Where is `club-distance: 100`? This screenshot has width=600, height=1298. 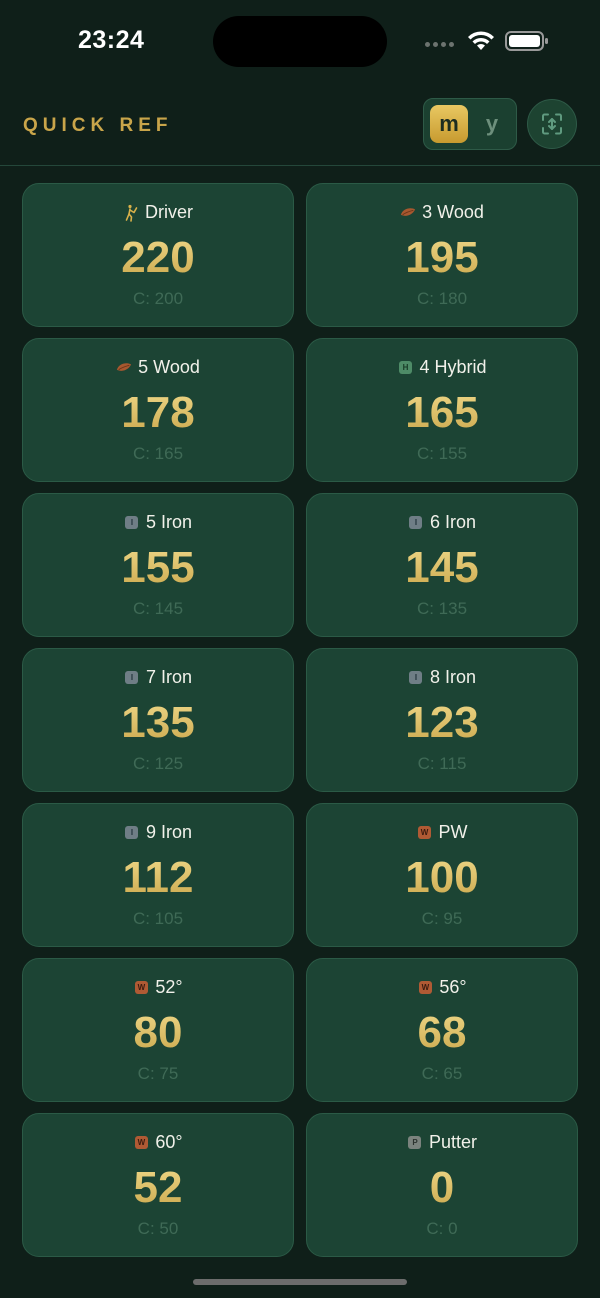 club-distance: 100 is located at coordinates (442, 878).